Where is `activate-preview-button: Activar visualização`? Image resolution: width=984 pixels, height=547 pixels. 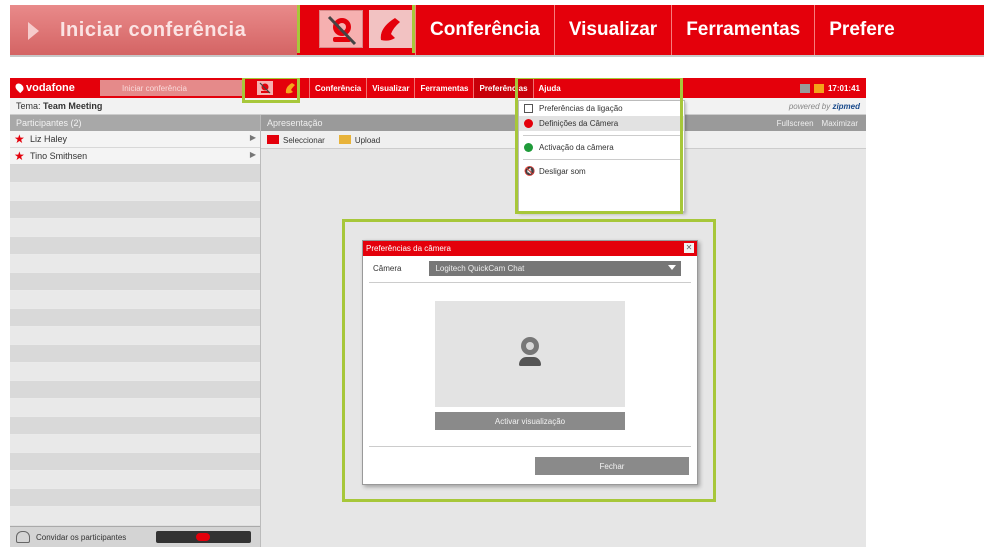
activate-preview-button: Activar visualização is located at coordinates (530, 421).